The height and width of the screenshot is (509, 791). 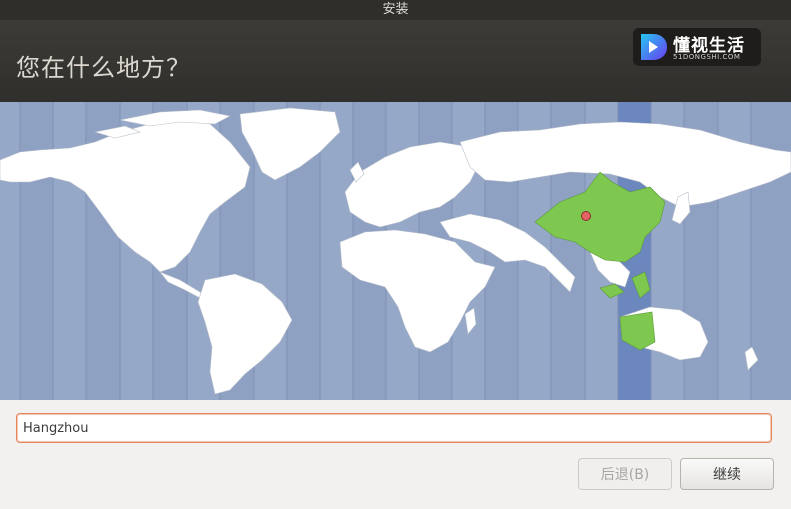 I want to click on page-title: 您在什么地方？, so click(x=103, y=68).